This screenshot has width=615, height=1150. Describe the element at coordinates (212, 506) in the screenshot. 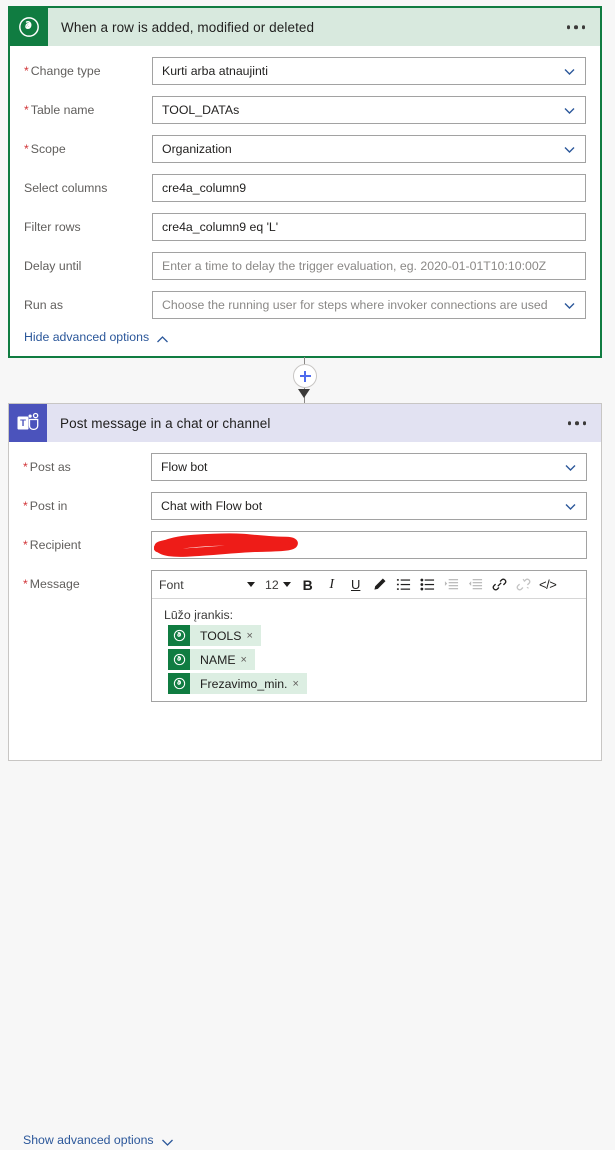

I see `post-in-value: Chat with Flow bot` at that location.